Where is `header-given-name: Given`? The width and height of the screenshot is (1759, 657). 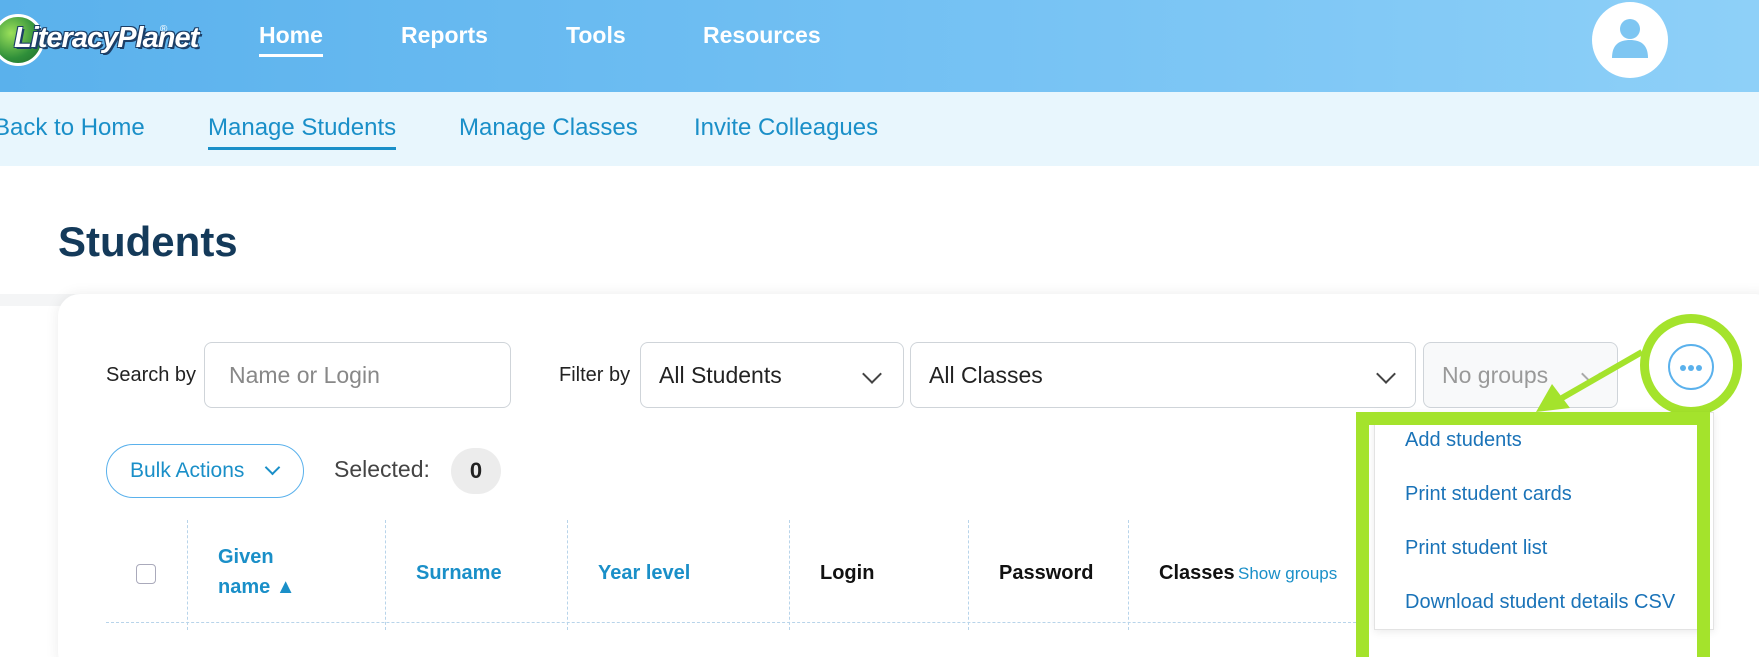
header-given-name: Given is located at coordinates (246, 557).